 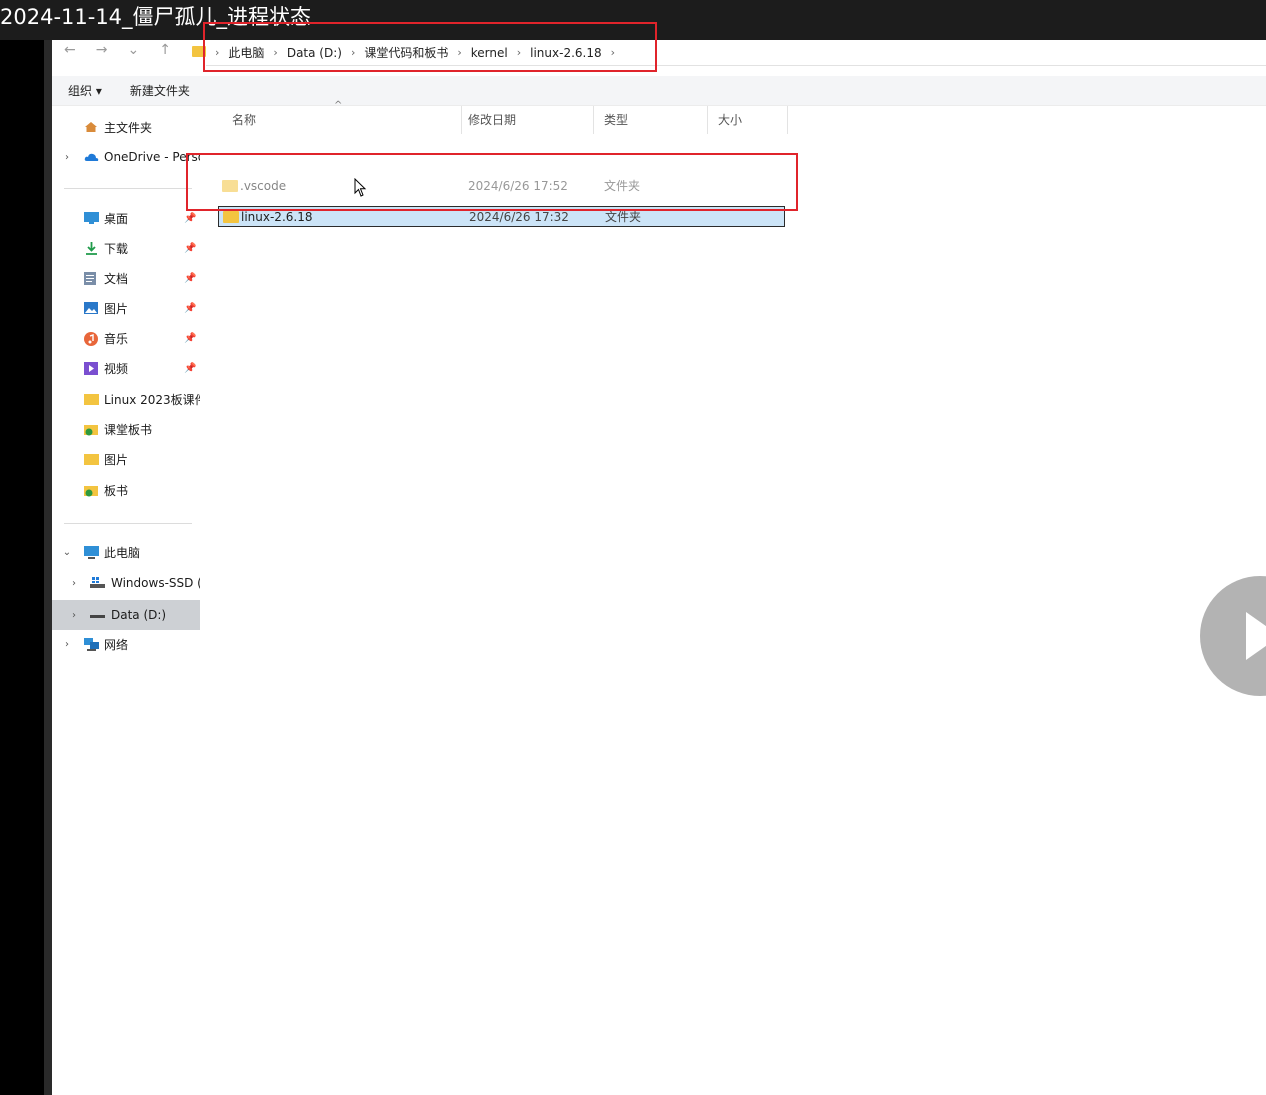 What do you see at coordinates (126, 552) in the screenshot?
I see `nav-item-this-pc: ⌄ 此电脑` at bounding box center [126, 552].